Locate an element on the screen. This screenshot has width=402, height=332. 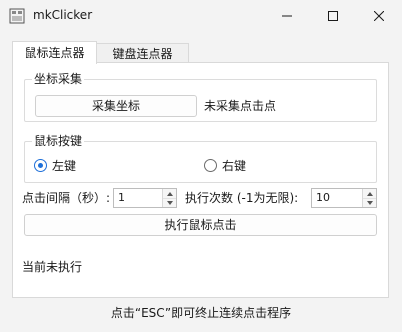
count-label: 执行次数 (-1为无限): is located at coordinates (242, 198).